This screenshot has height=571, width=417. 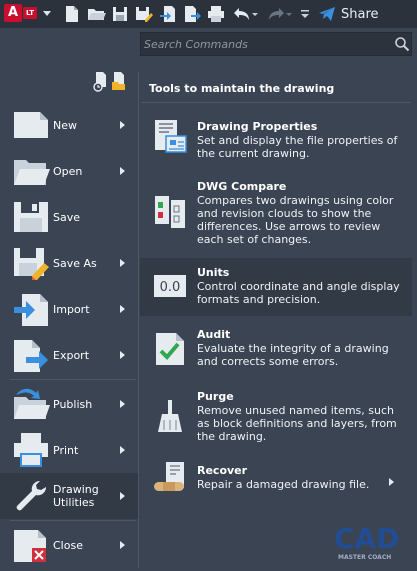 What do you see at coordinates (47, 13) in the screenshot?
I see `chevron-down-icon` at bounding box center [47, 13].